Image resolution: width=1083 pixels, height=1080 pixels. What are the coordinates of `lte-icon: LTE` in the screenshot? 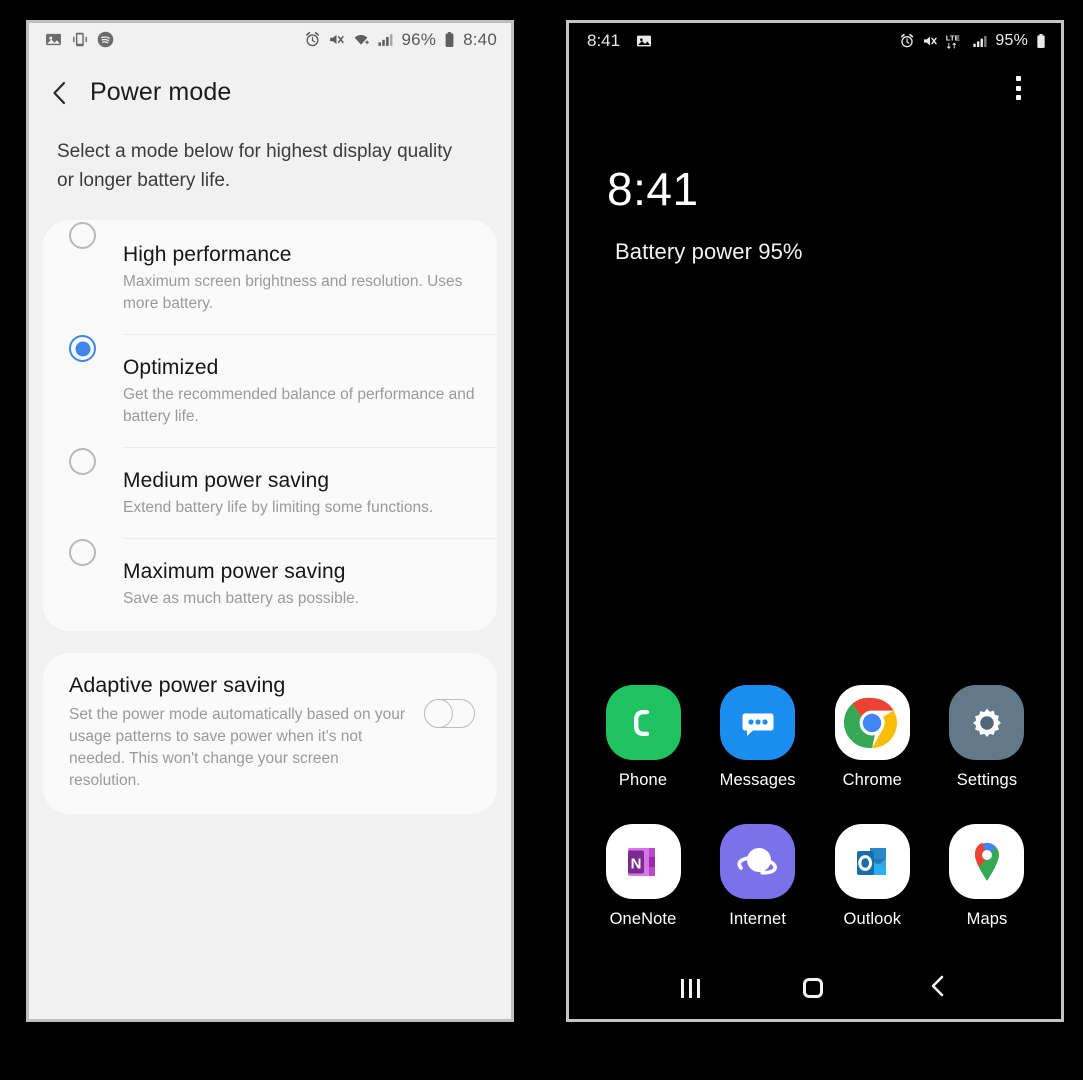 It's located at (955, 41).